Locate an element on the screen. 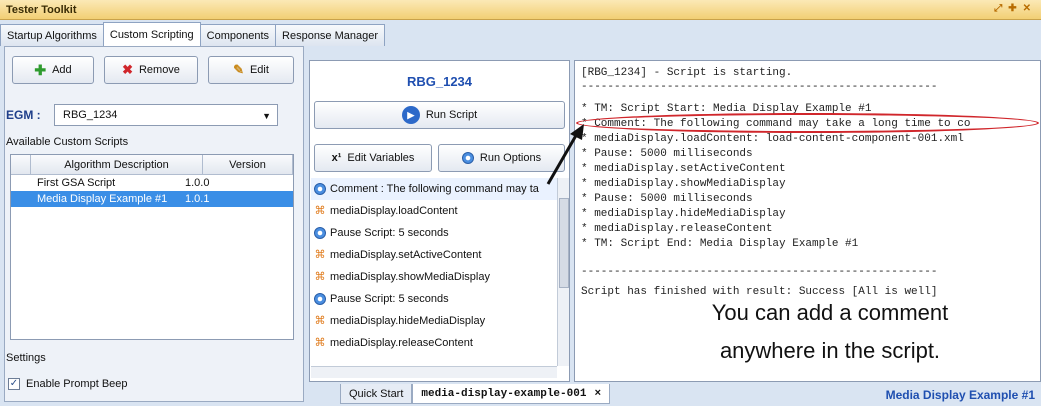  run-options-label: Run Options is located at coordinates (510, 158).